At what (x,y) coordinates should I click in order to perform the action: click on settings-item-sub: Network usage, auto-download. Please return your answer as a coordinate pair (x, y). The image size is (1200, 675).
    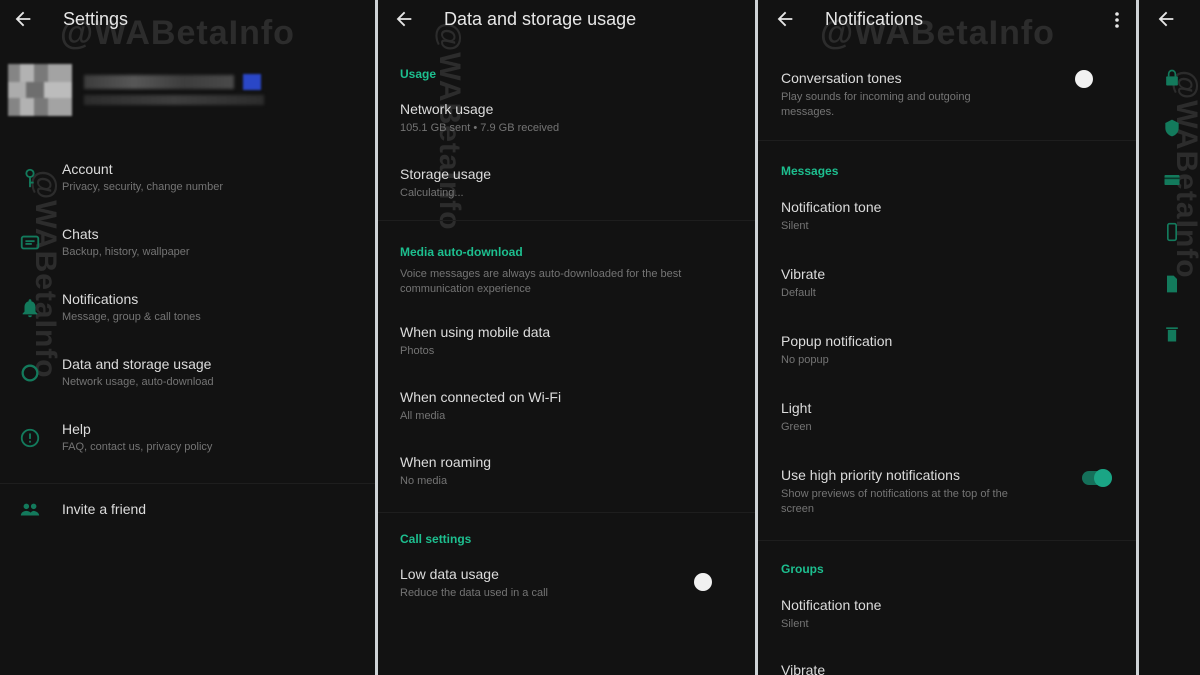
    Looking at the image, I should click on (138, 382).